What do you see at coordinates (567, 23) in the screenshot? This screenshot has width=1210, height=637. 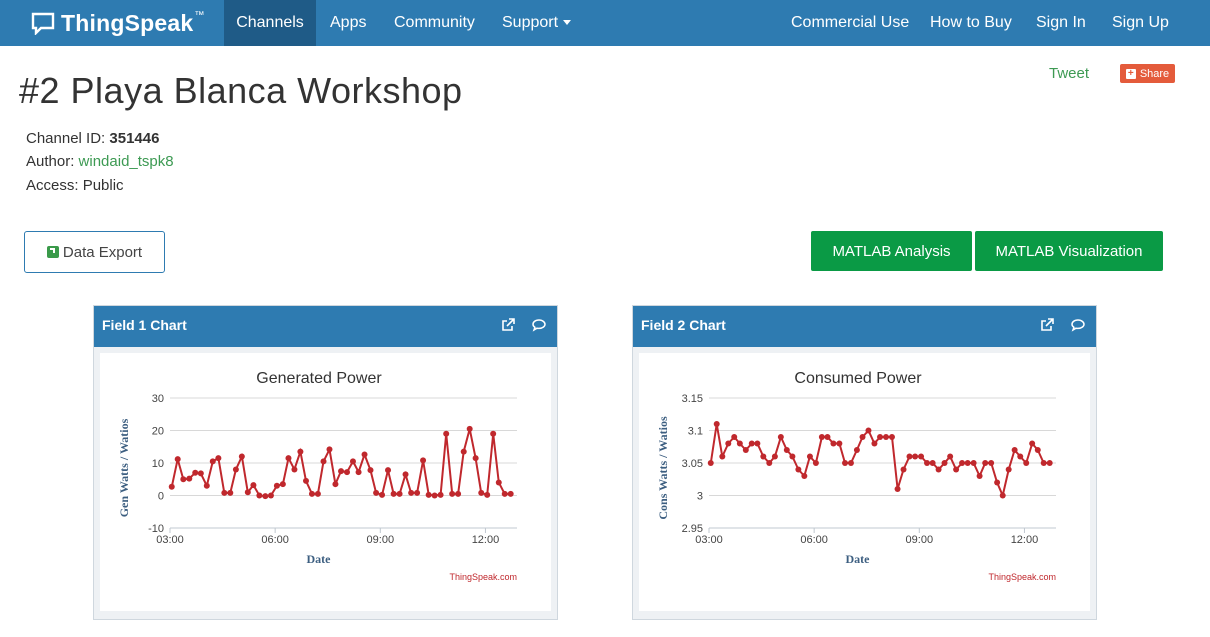 I see `caret-down-icon` at bounding box center [567, 23].